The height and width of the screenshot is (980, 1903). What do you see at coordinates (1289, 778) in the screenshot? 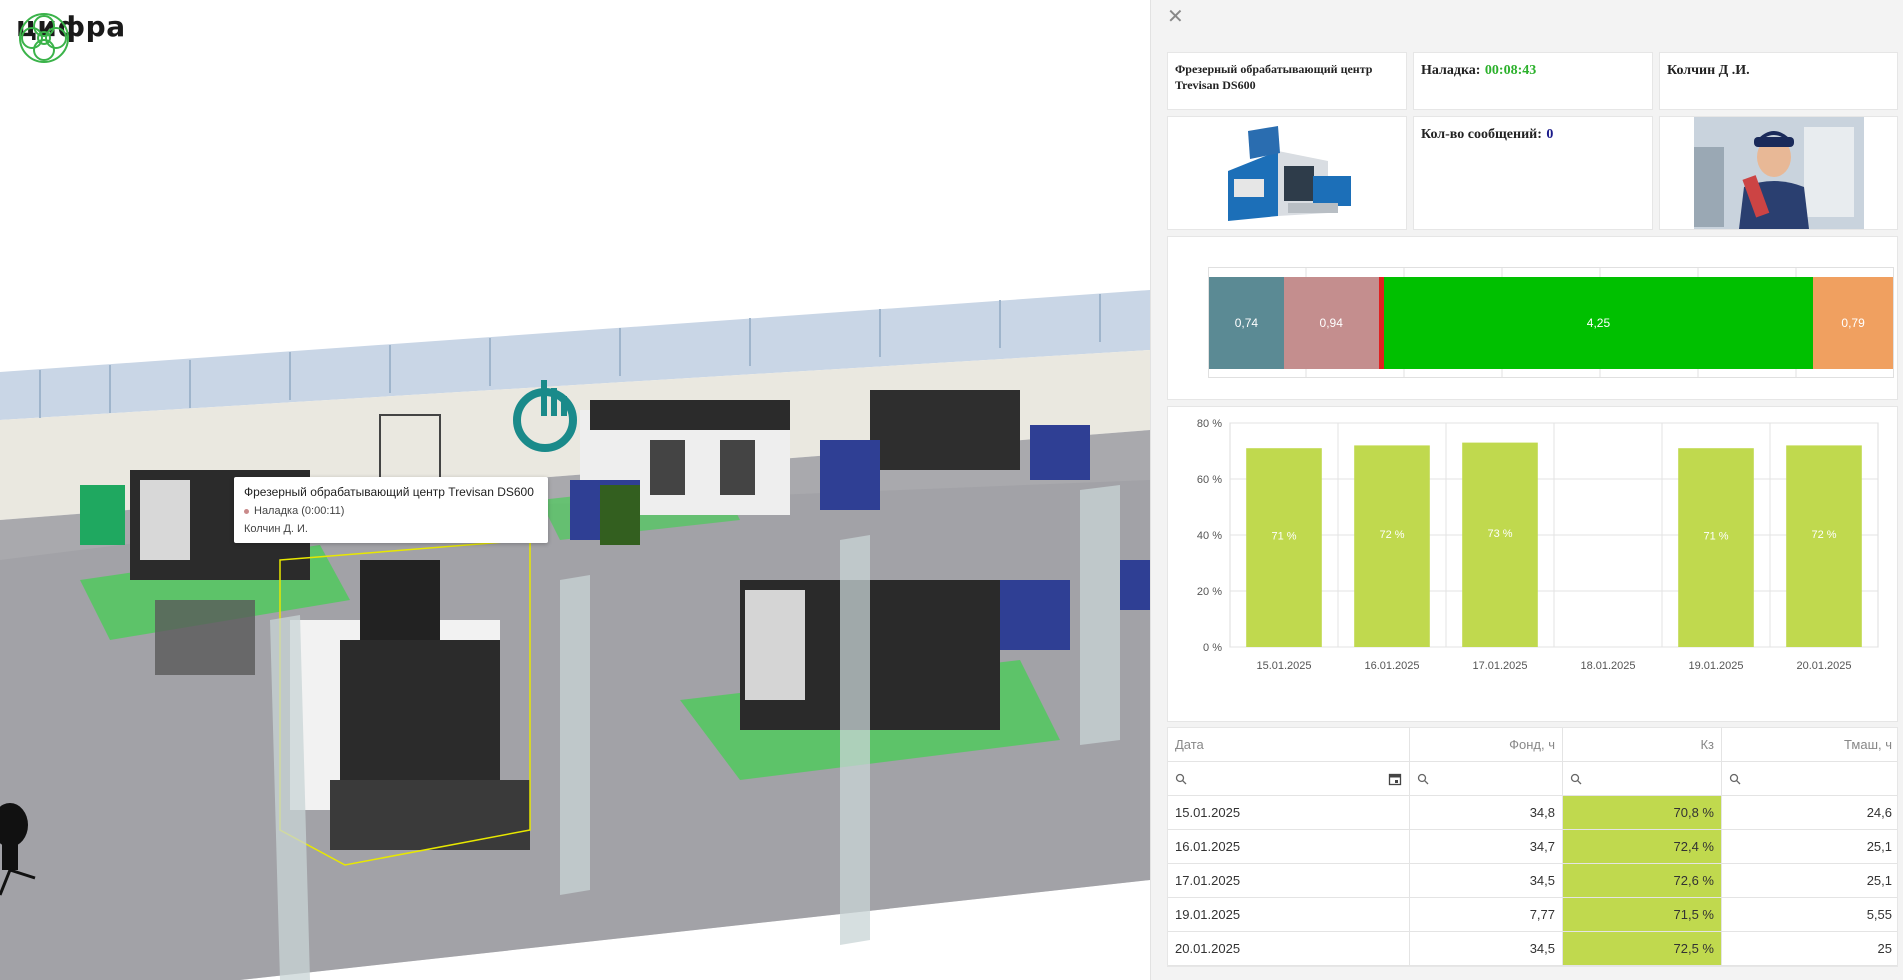
I see `date-filter-input` at bounding box center [1289, 778].